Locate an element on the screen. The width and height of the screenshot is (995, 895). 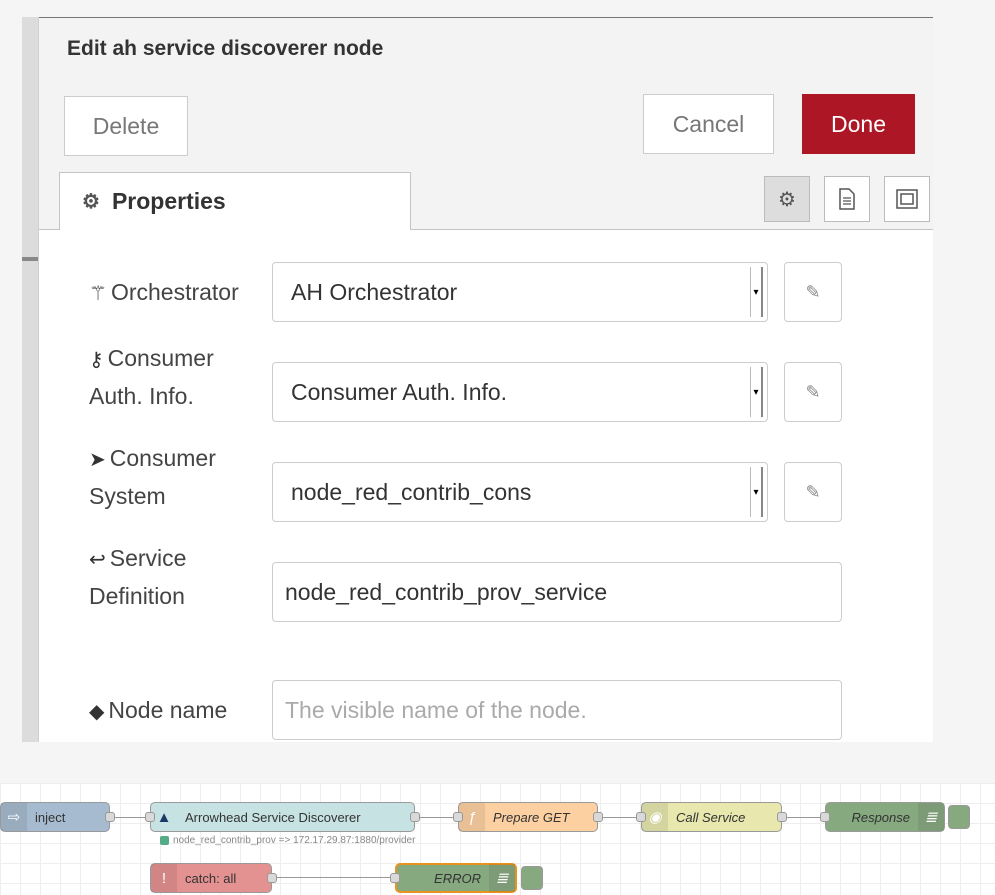
service-discoverer-node: ▲ Arrowhead Service Discoverer is located at coordinates (282, 817).